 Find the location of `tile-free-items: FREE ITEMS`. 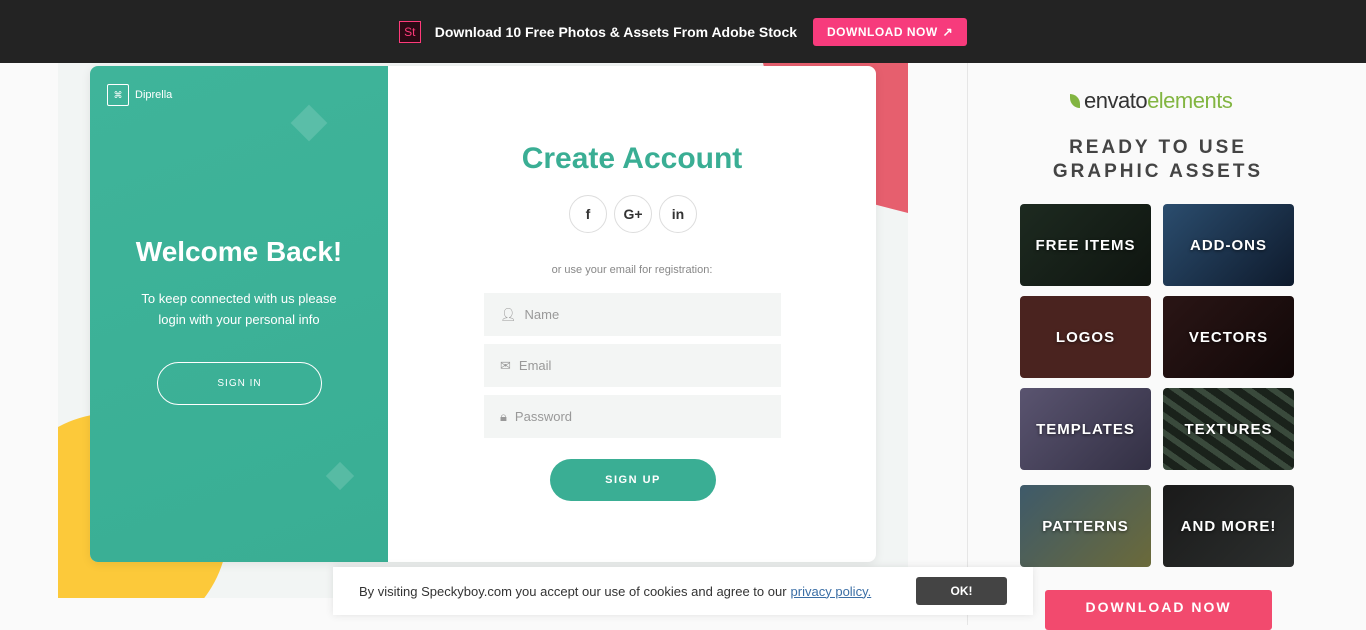

tile-free-items: FREE ITEMS is located at coordinates (1085, 245).